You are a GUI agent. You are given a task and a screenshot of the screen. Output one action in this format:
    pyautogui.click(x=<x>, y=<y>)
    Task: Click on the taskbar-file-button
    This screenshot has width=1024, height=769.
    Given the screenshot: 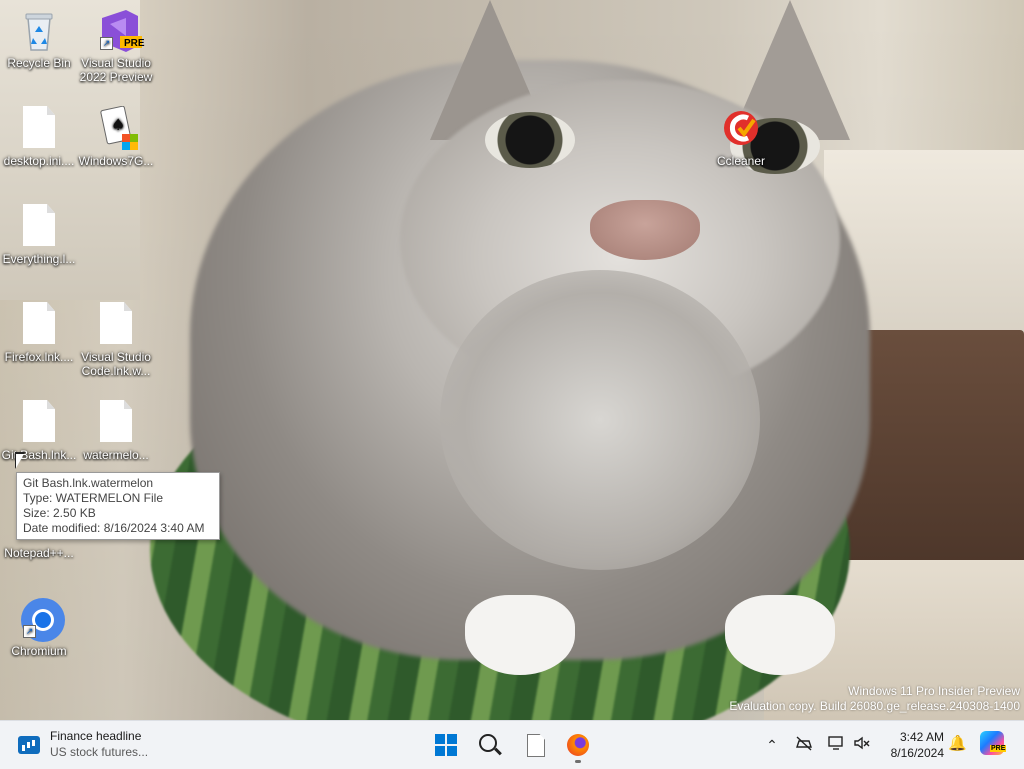 What is the action you would take?
    pyautogui.click(x=535, y=745)
    